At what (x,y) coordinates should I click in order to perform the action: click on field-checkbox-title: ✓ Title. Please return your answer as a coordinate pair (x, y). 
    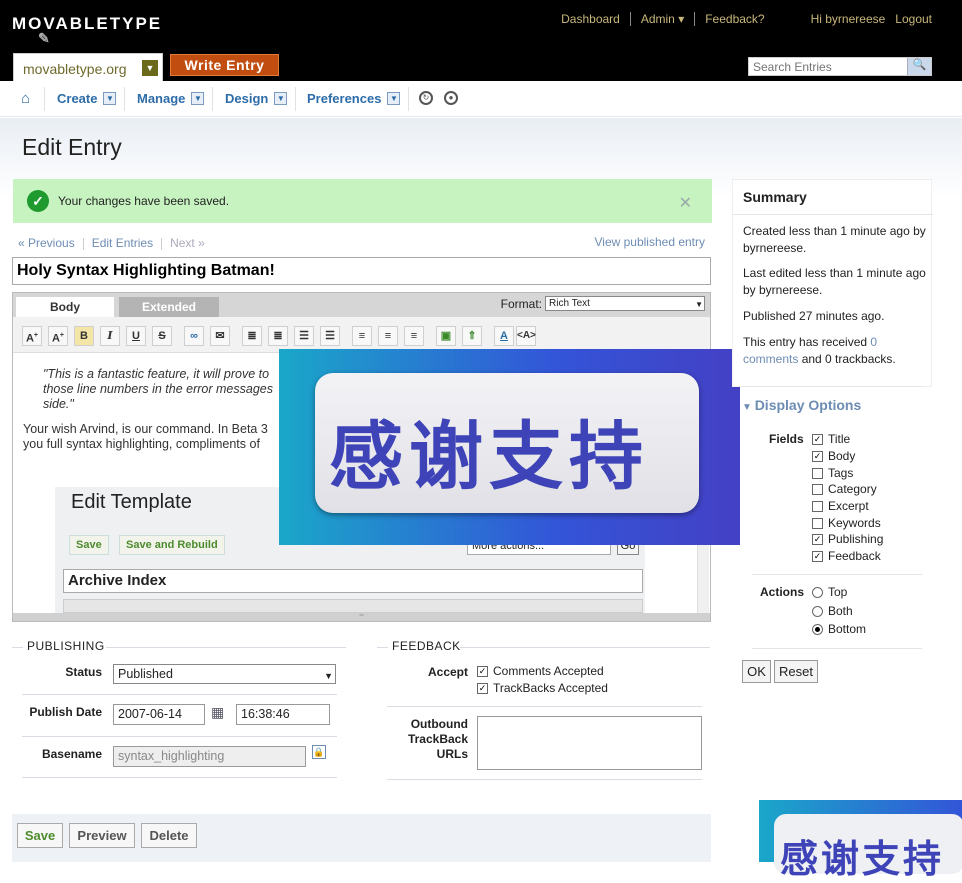
    Looking at the image, I should click on (831, 439).